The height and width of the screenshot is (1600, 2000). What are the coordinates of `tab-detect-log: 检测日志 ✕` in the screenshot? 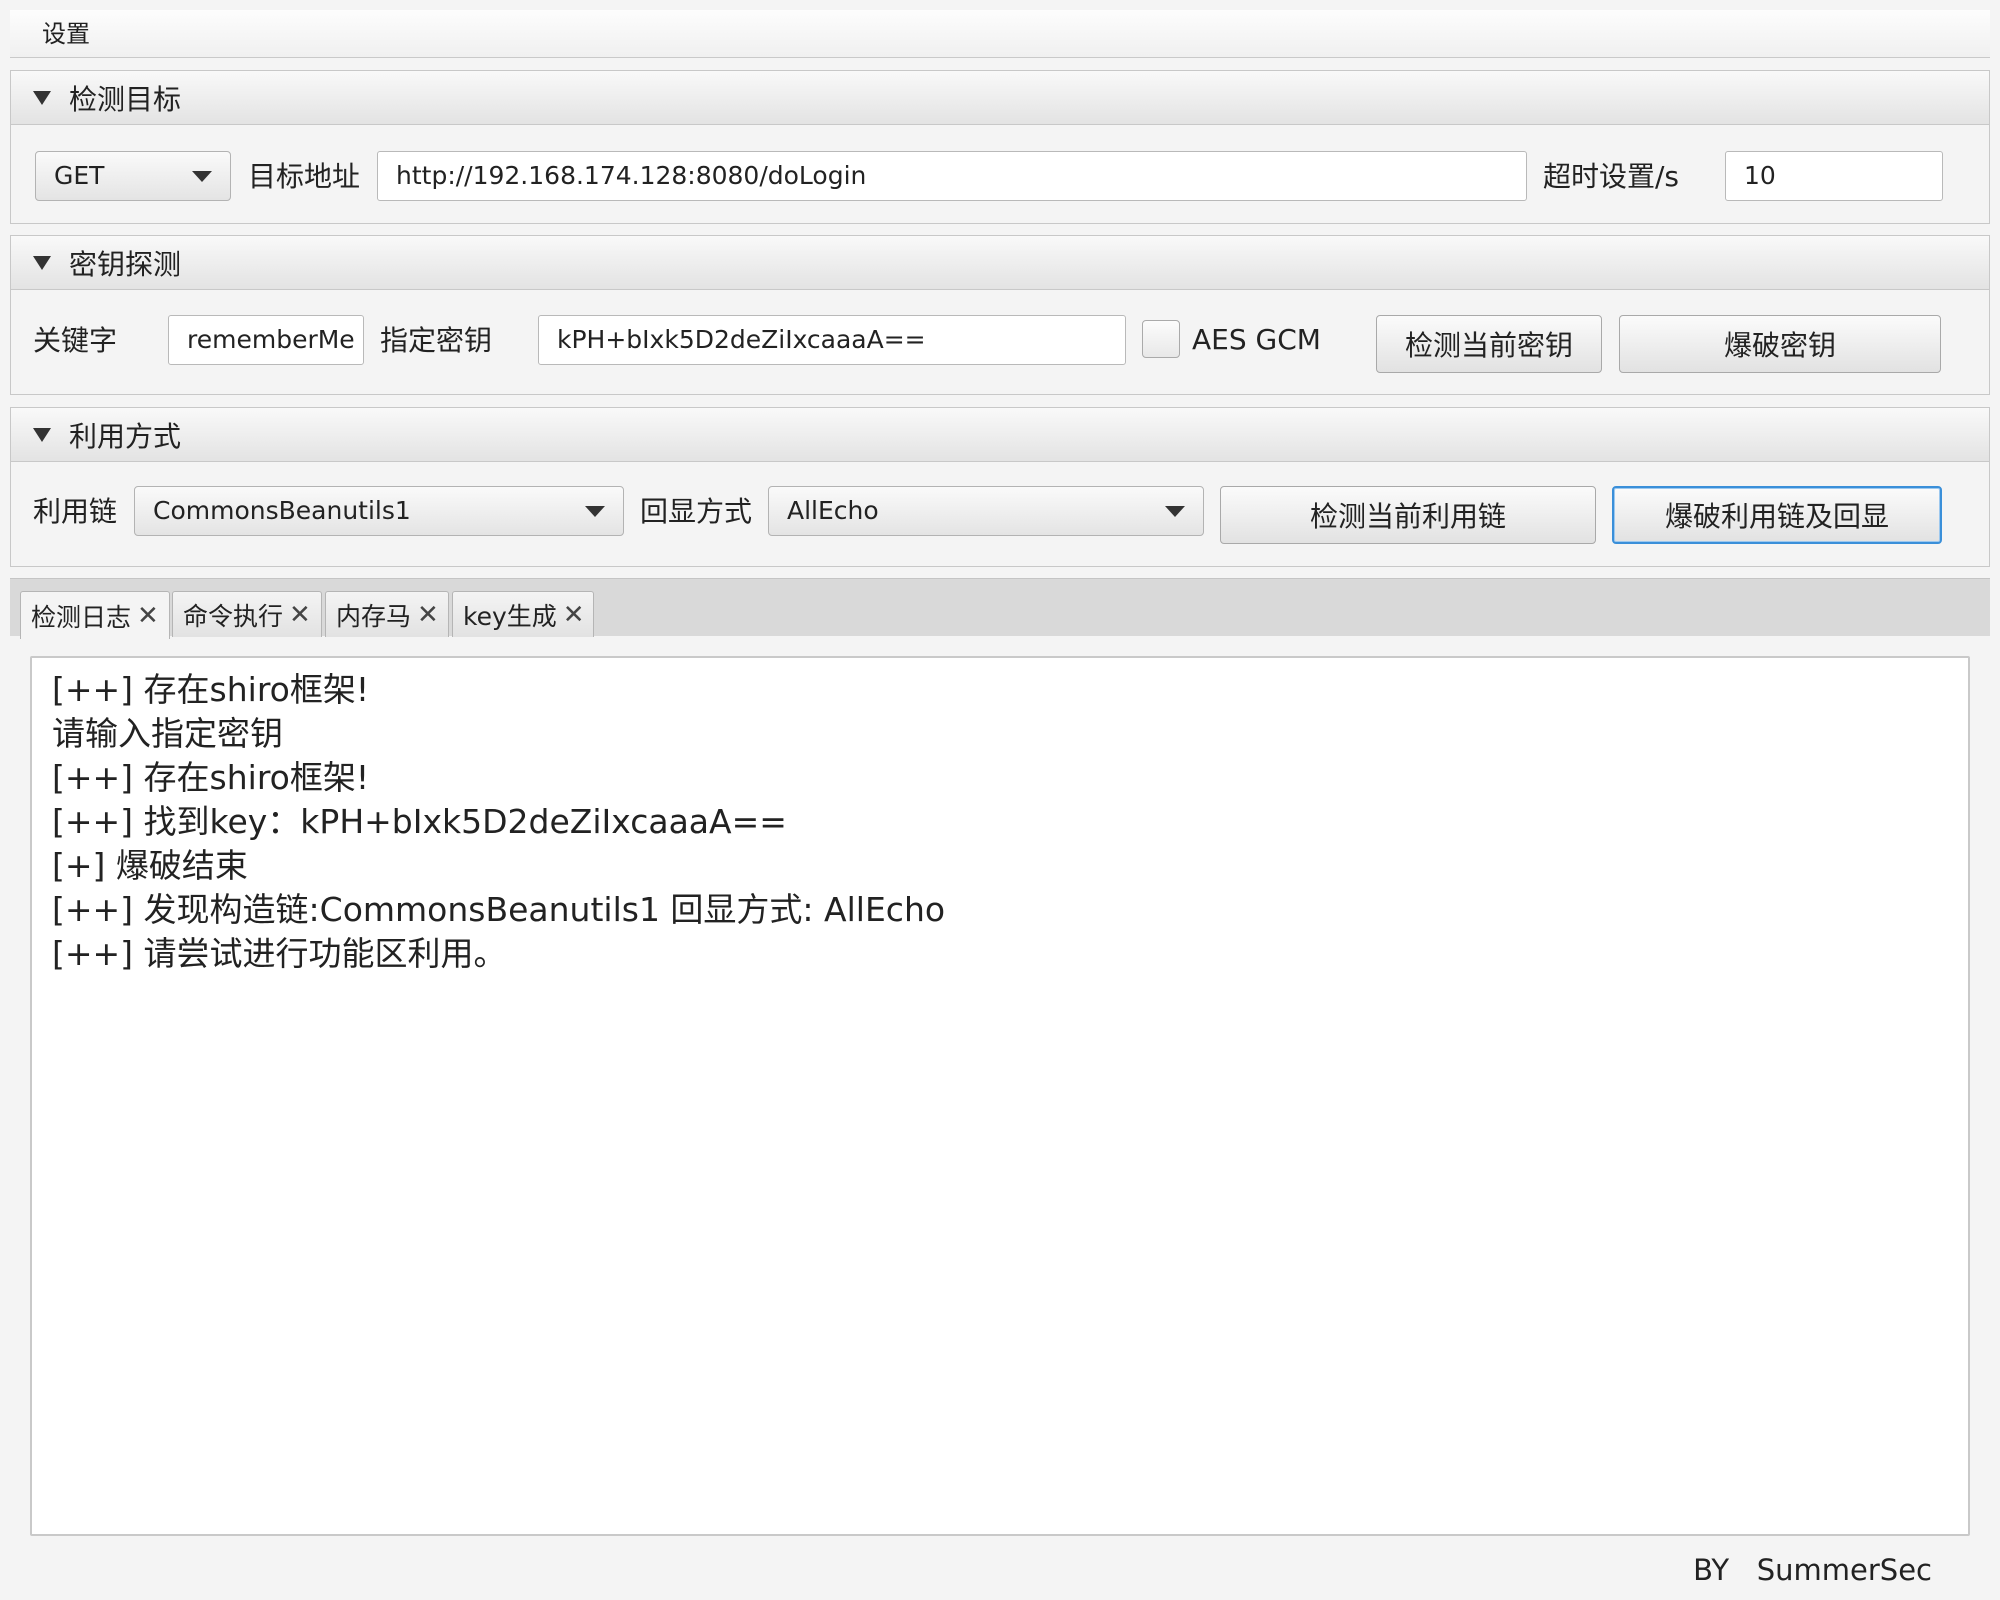 It's located at (95, 615).